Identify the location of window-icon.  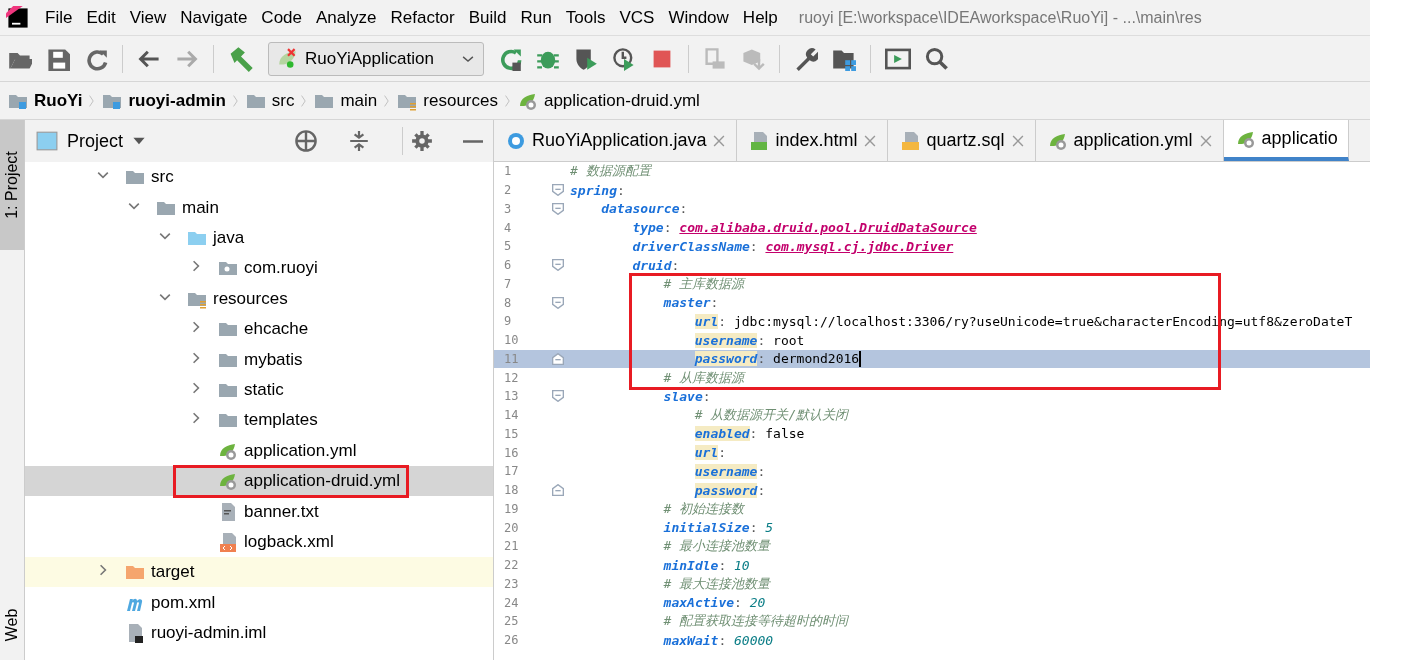
(47, 141).